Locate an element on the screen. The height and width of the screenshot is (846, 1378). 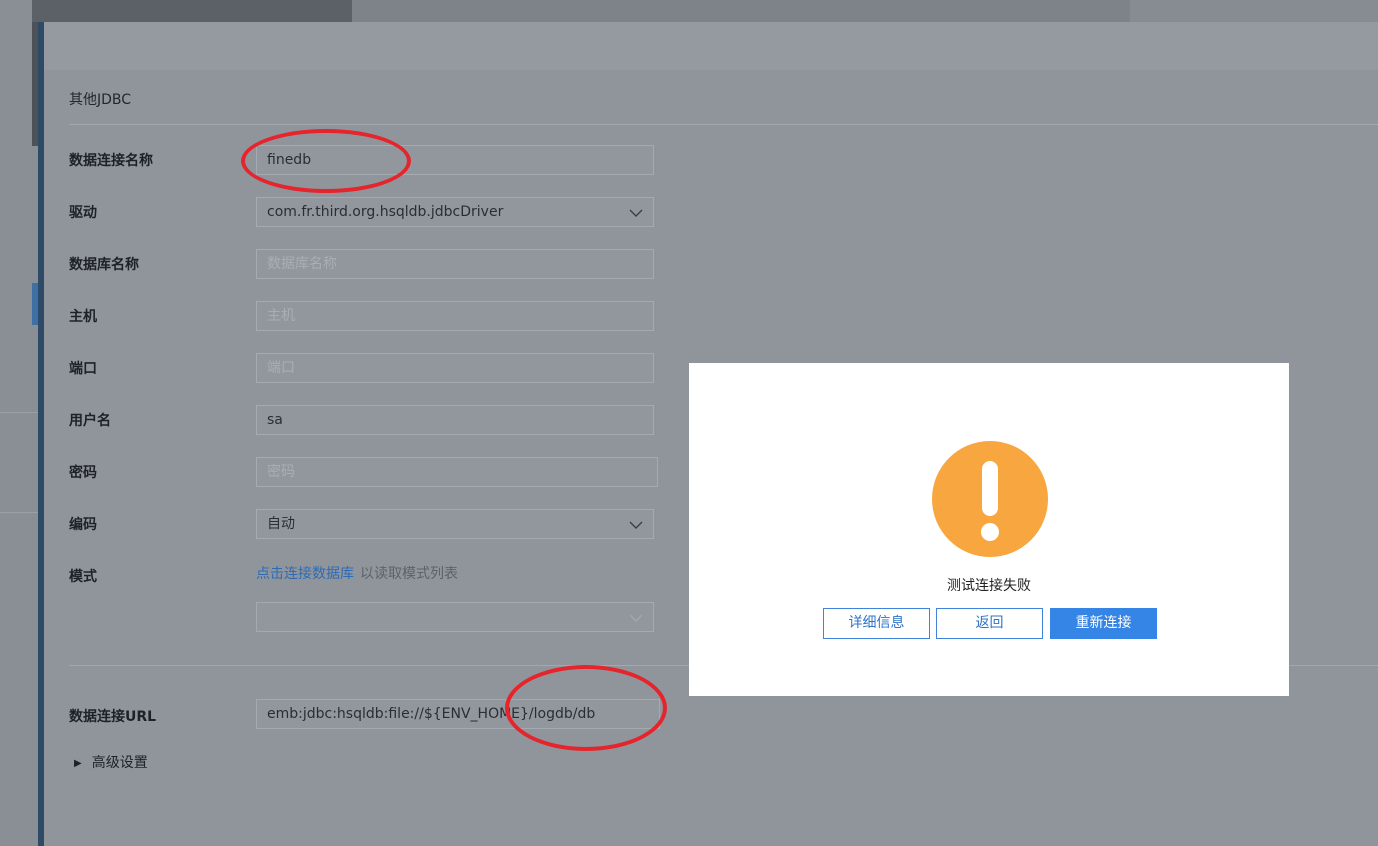
advanced-settings-label: 高级设置 is located at coordinates (119, 763).